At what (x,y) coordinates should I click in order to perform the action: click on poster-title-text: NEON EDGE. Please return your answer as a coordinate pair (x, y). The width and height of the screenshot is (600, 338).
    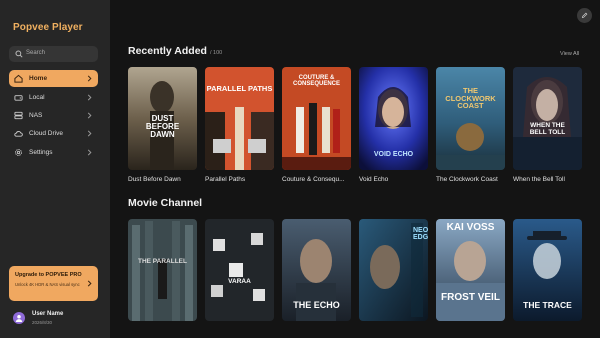
    Looking at the image, I should click on (420, 234).